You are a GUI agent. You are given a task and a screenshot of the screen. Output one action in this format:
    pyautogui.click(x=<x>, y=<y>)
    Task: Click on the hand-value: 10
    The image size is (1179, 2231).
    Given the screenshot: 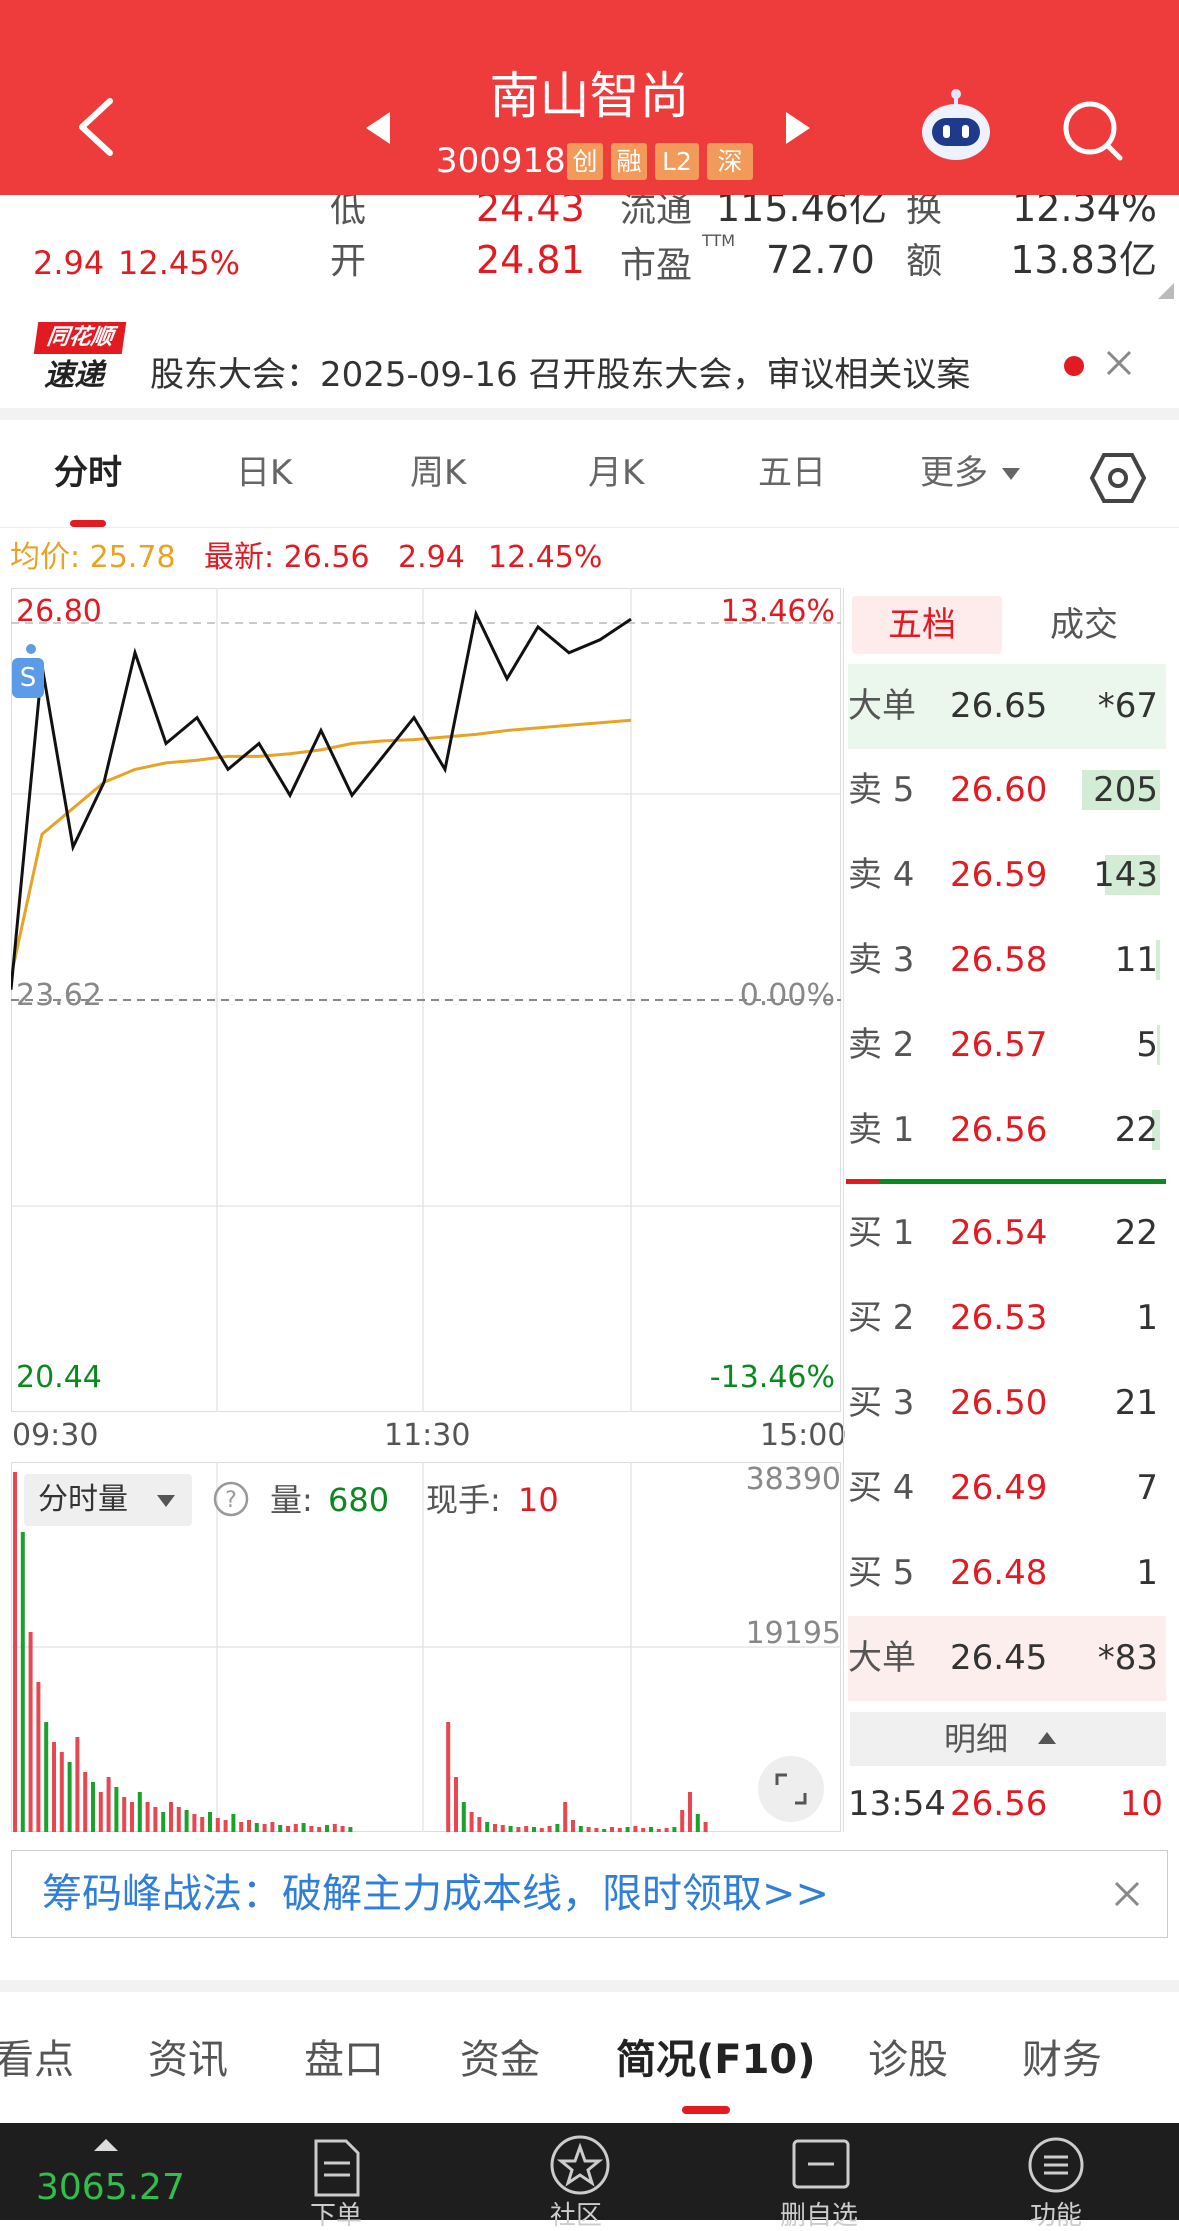 What is the action you would take?
    pyautogui.click(x=538, y=1500)
    